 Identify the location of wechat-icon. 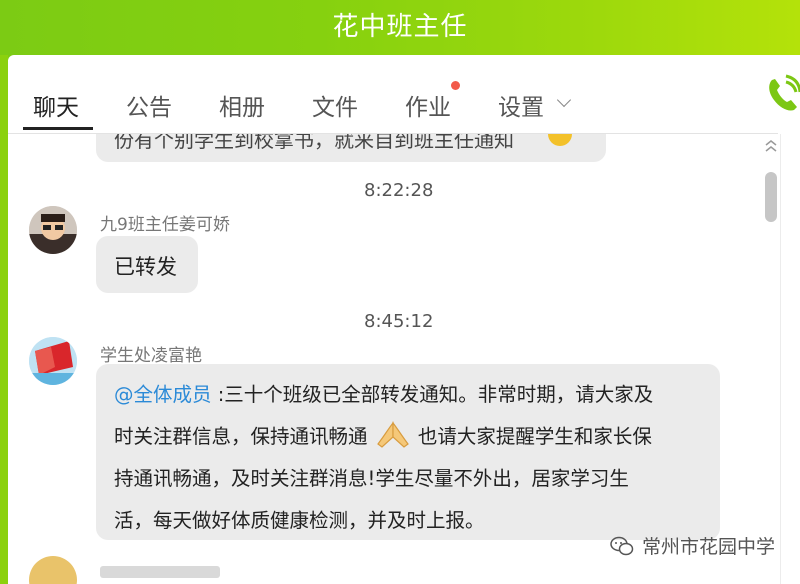
(622, 546).